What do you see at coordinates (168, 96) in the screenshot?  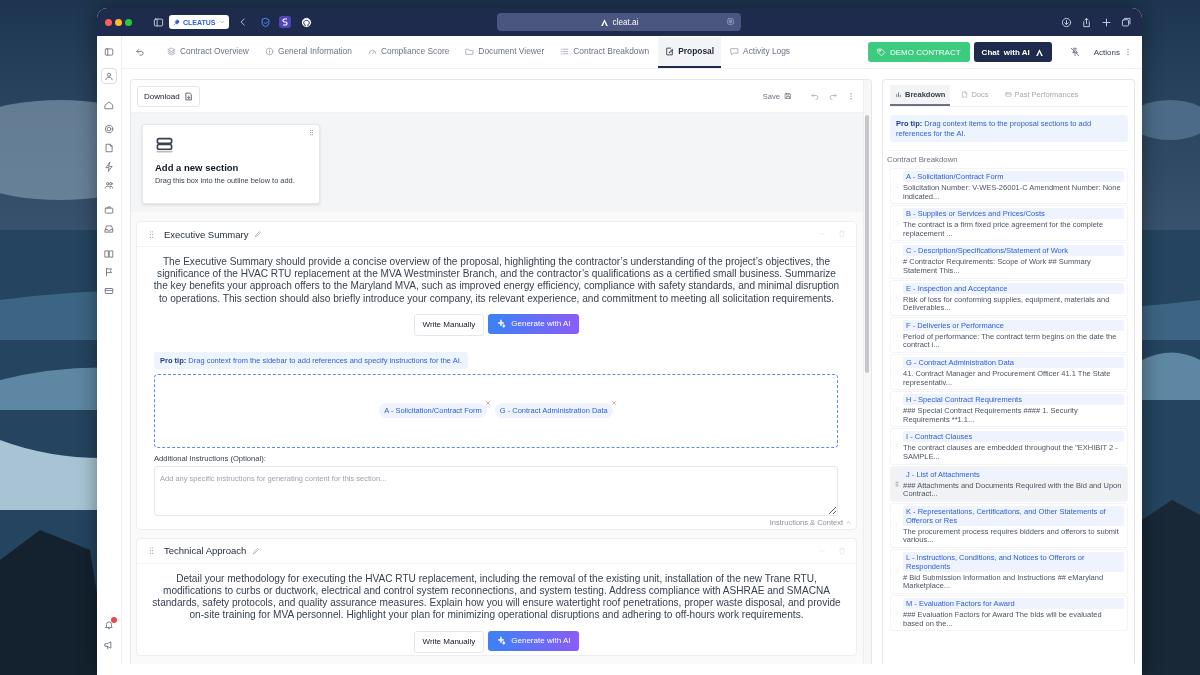 I see `download-button: Download` at bounding box center [168, 96].